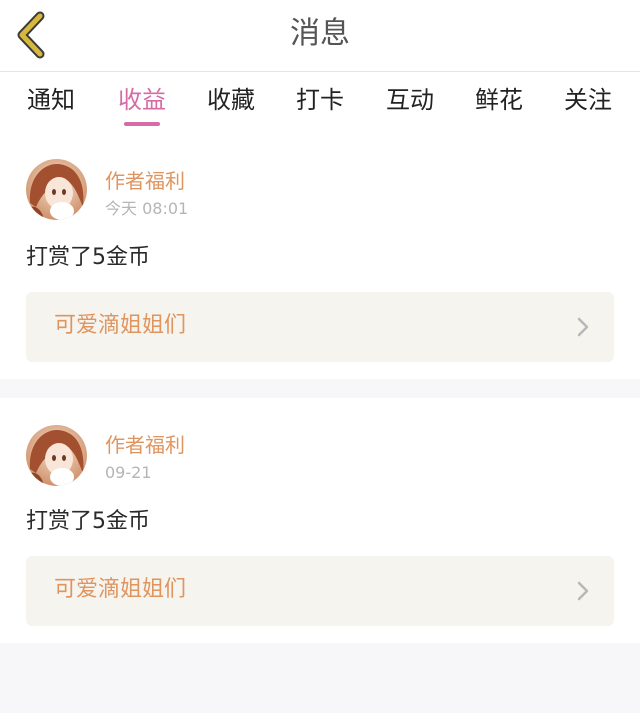 This screenshot has height=713, width=640. Describe the element at coordinates (410, 100) in the screenshot. I see `tab-interactions: 互动` at that location.